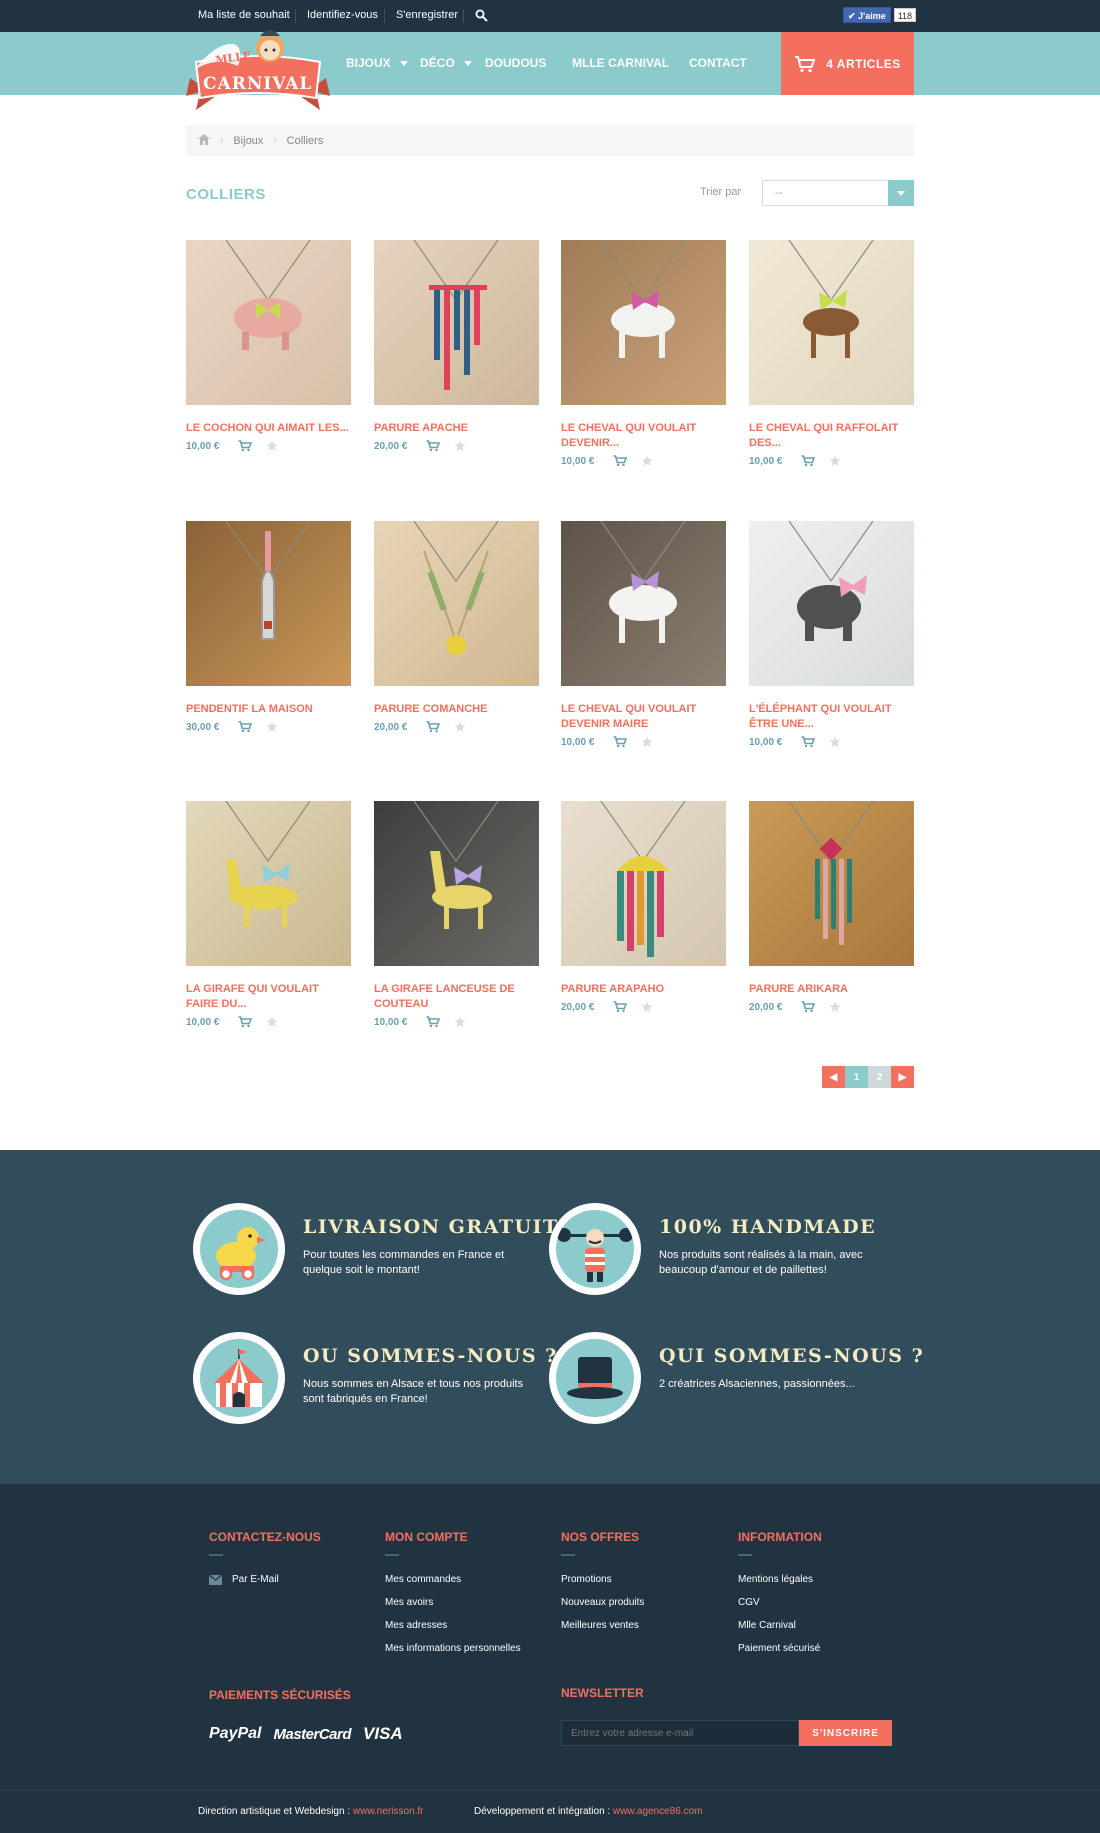 Image resolution: width=1100 pixels, height=1833 pixels. What do you see at coordinates (620, 63) in the screenshot?
I see `nav-mlle-carnival: MLLE CARNIVAL` at bounding box center [620, 63].